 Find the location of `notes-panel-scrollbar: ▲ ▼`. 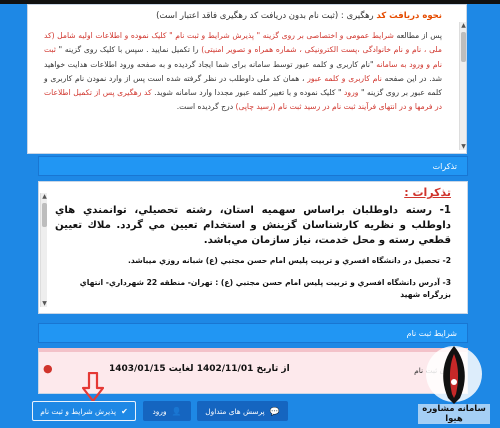

notes-panel-scrollbar: ▲ ▼ is located at coordinates (43, 250).